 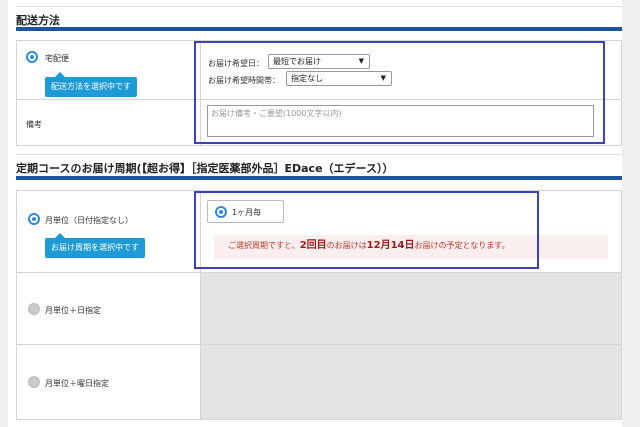 I want to click on remarks-label: 備考, so click(x=34, y=124).